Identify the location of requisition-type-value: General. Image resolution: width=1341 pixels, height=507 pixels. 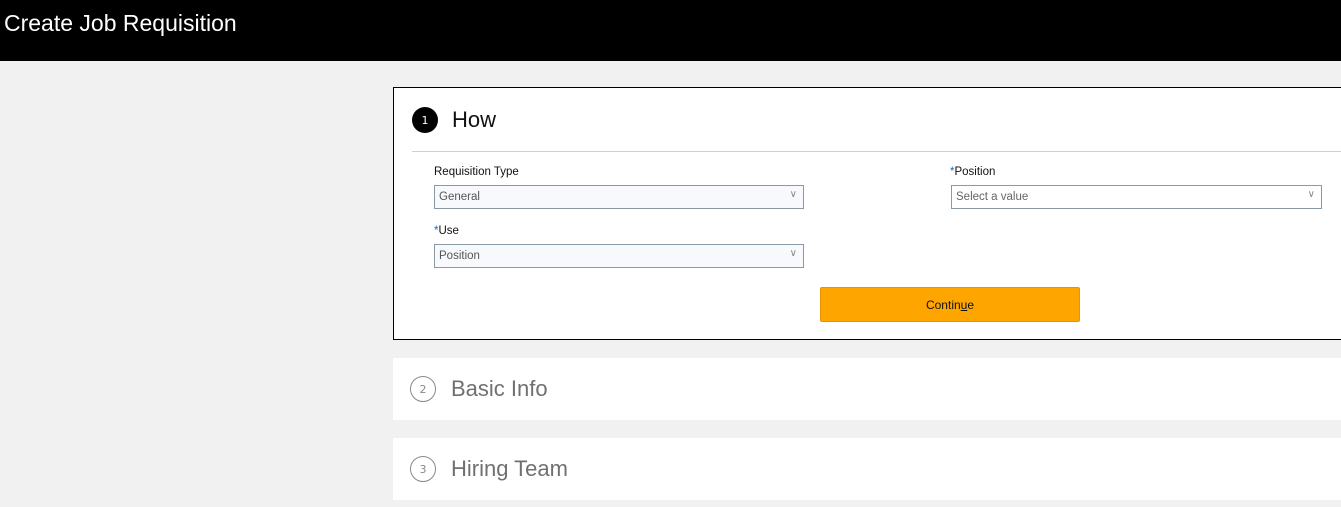
(459, 197).